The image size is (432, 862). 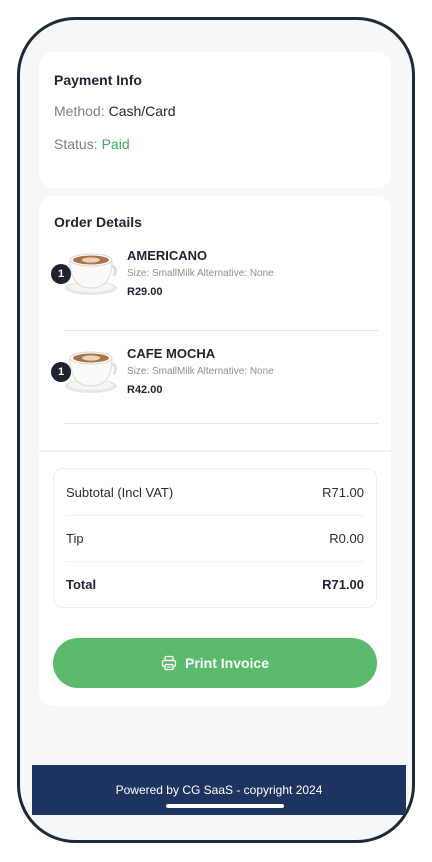 I want to click on tip-label: Tip, so click(x=75, y=538).